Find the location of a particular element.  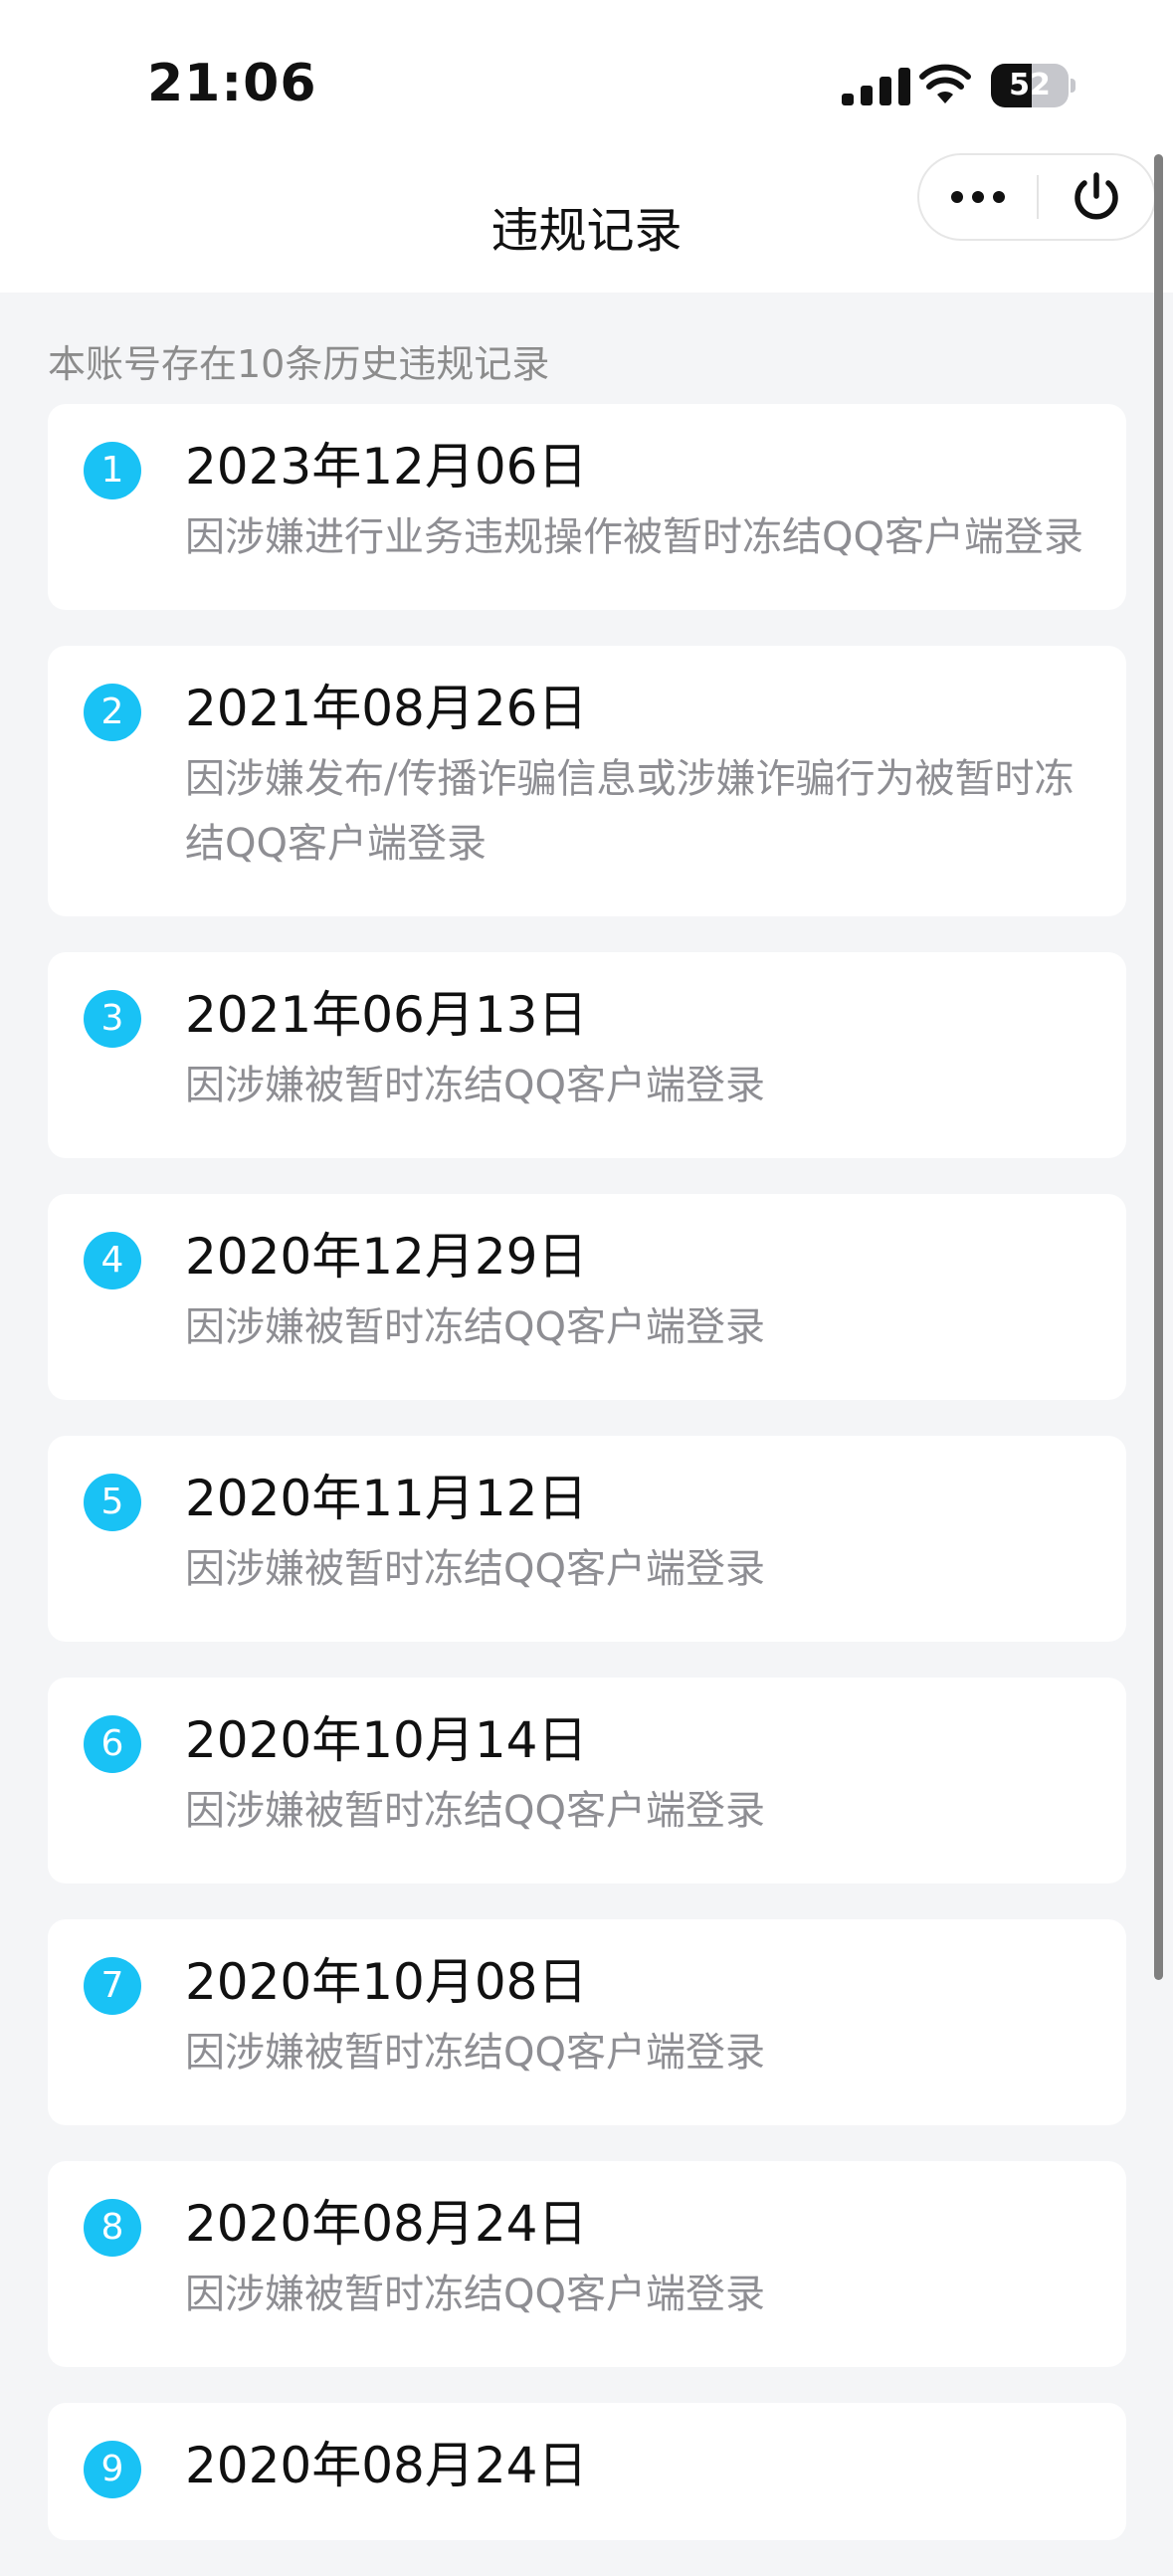

wifi-icon is located at coordinates (945, 83).